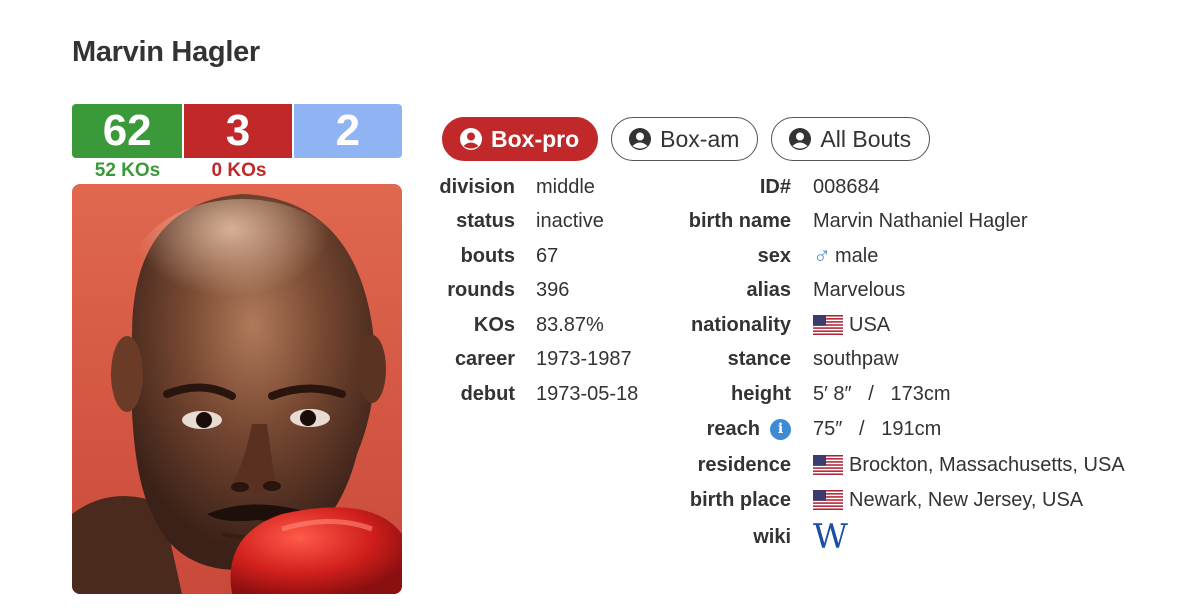 Image resolution: width=1200 pixels, height=612 pixels. Describe the element at coordinates (846, 186) in the screenshot. I see `field-value: 008684` at that location.